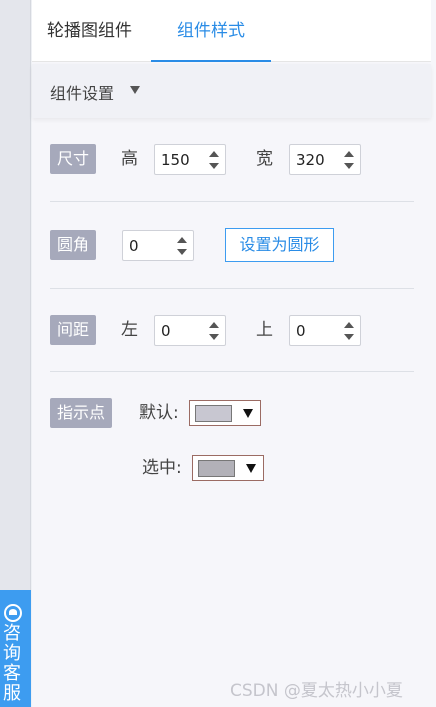 This screenshot has height=707, width=436. Describe the element at coordinates (89, 31) in the screenshot. I see `tab-carousel-component: 轮播图组件` at that location.